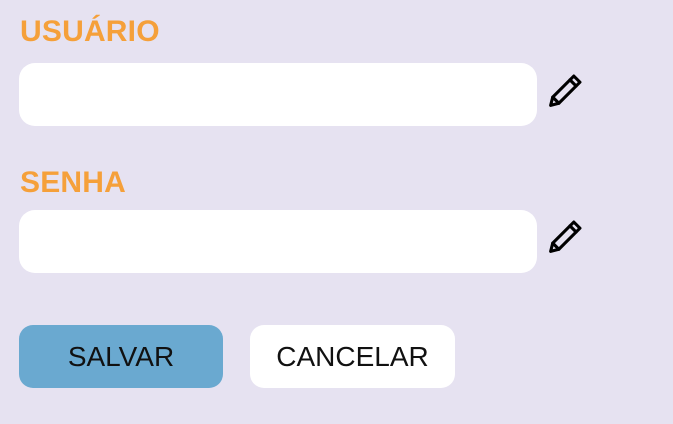 The height and width of the screenshot is (424, 673). Describe the element at coordinates (352, 356) in the screenshot. I see `cancel-button: CANCELAR` at that location.